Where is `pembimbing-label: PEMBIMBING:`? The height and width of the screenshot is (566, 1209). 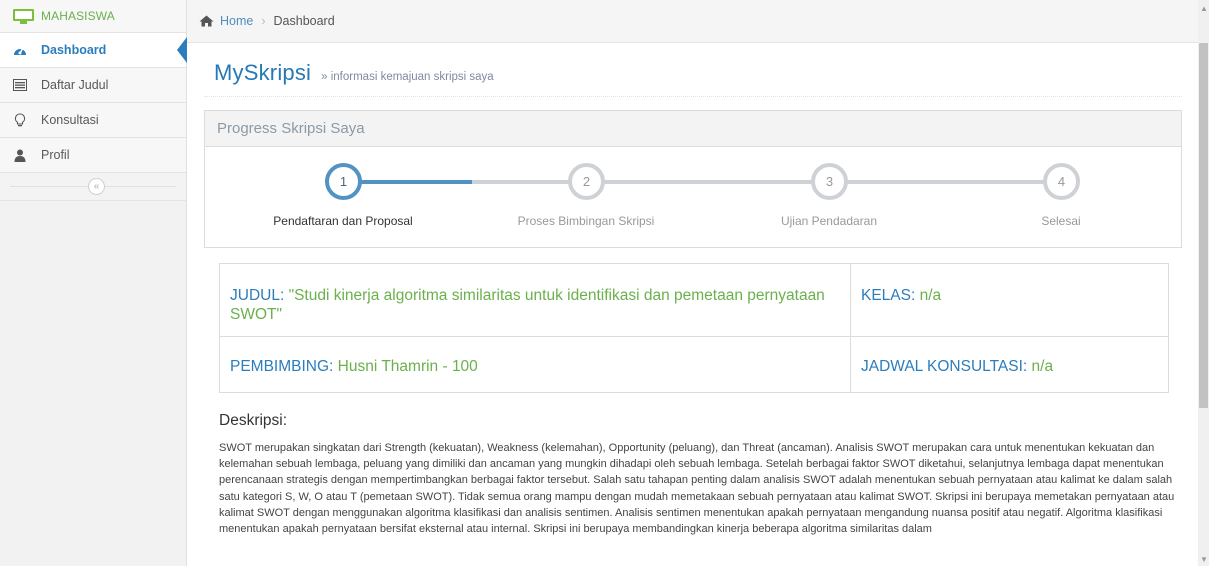 pembimbing-label: PEMBIMBING: is located at coordinates (282, 366).